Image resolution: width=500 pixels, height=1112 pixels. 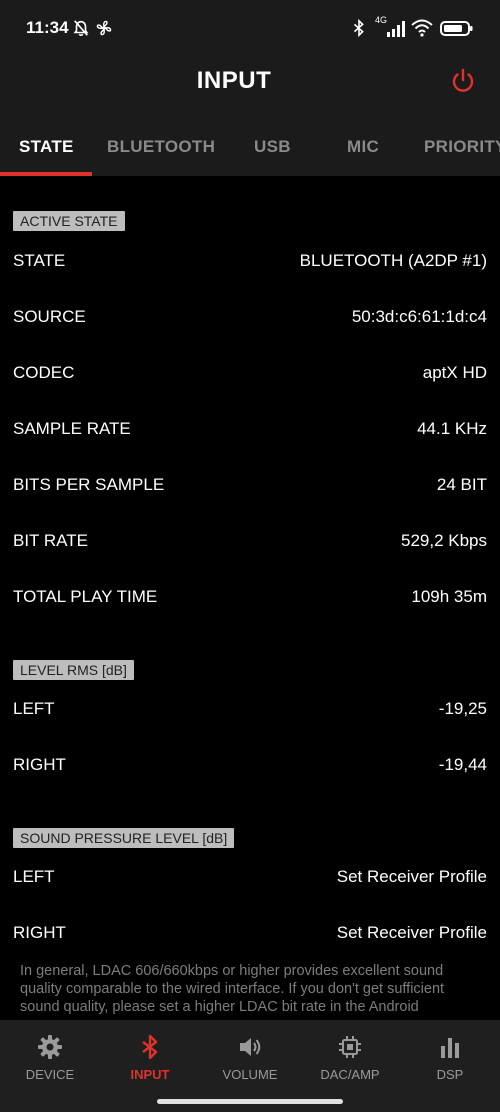 What do you see at coordinates (250, 1101) in the screenshot?
I see `home-indicator` at bounding box center [250, 1101].